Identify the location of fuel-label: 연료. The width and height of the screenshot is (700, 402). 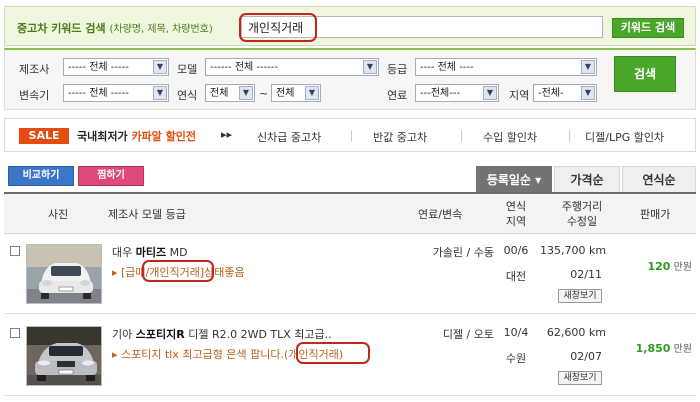
(397, 95).